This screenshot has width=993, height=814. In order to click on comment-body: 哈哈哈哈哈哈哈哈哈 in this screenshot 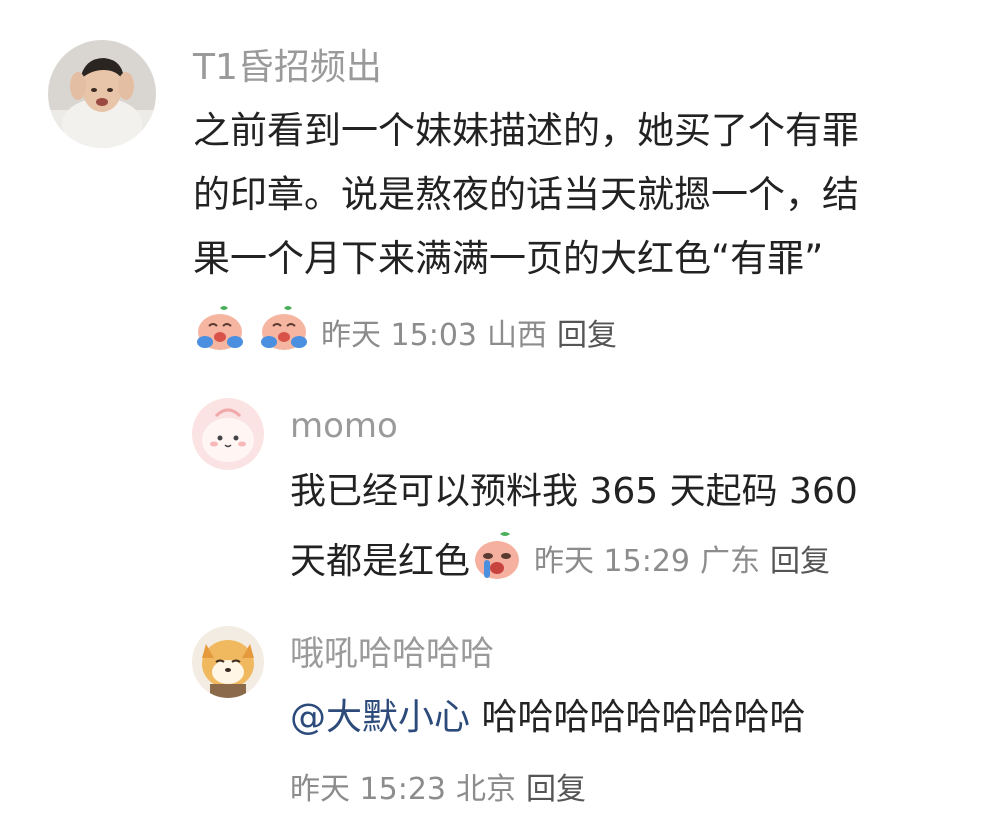, I will do `click(638, 717)`.